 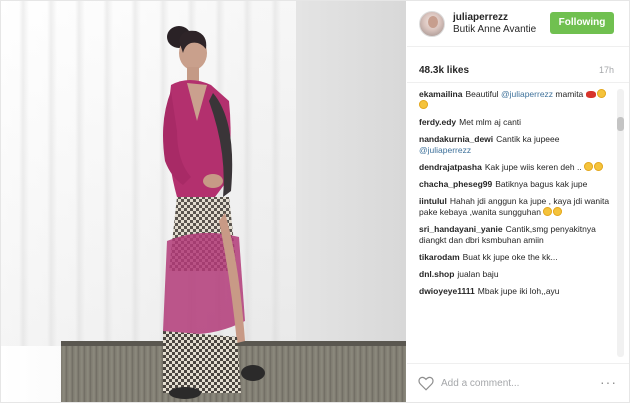 I want to click on comment-item: dendrajatpasha Kak jupe wiis keren deh .., so click(x=516, y=167).